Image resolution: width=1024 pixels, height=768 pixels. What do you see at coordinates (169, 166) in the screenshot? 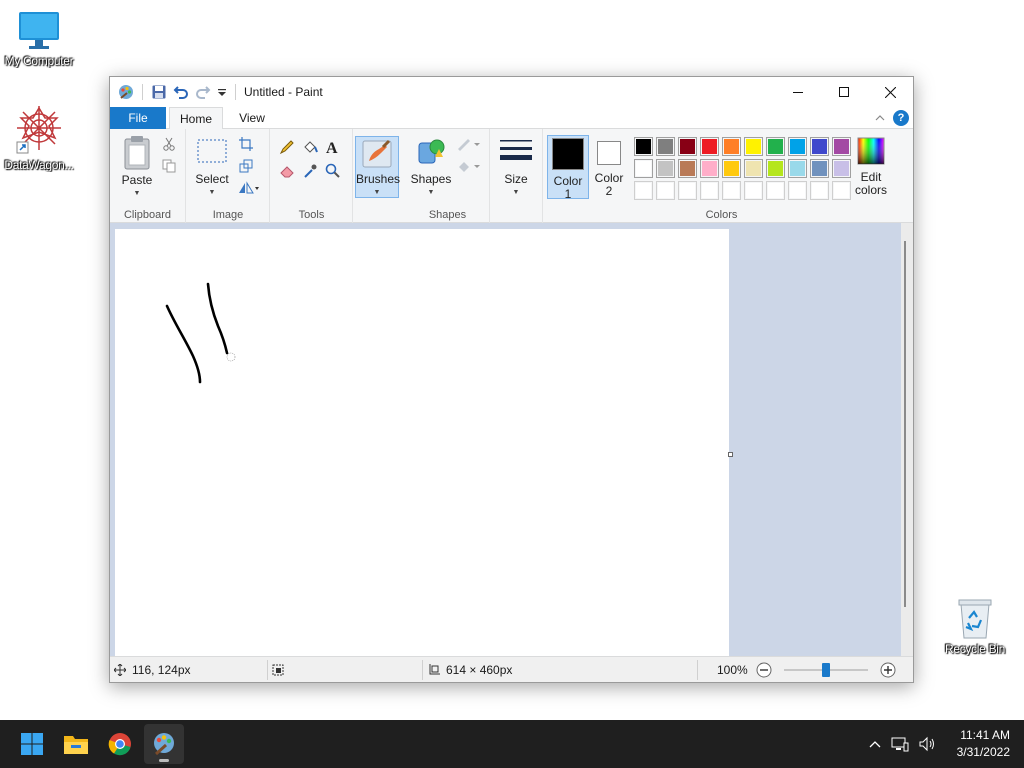
I see `copy-icon` at bounding box center [169, 166].